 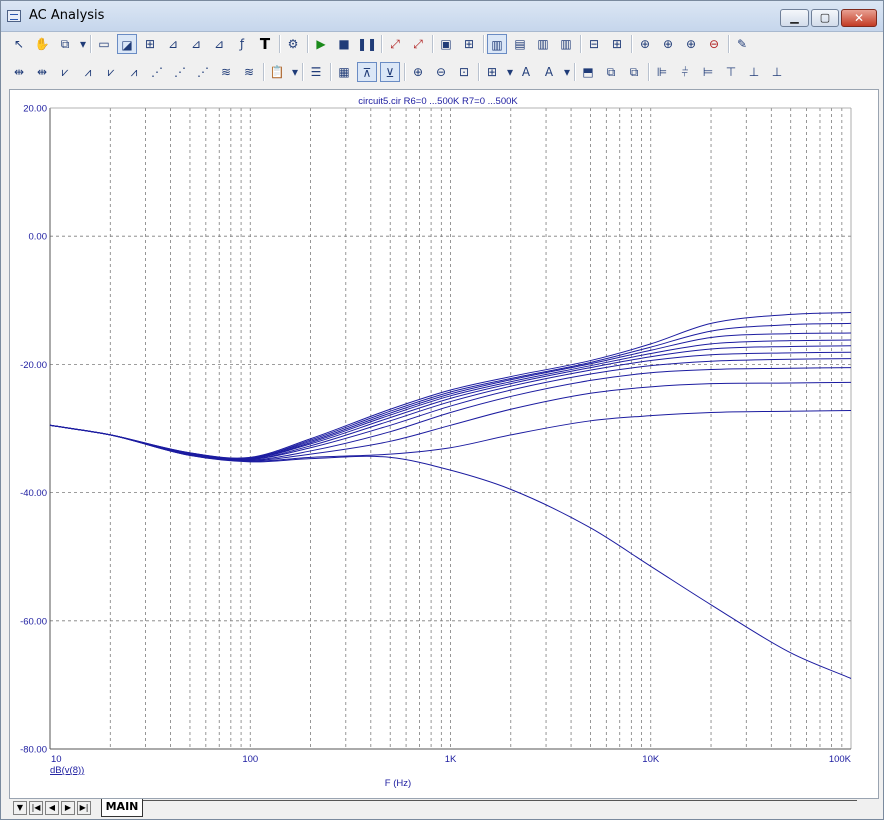 What do you see at coordinates (344, 72) in the screenshot?
I see `date-icon: ▦` at bounding box center [344, 72].